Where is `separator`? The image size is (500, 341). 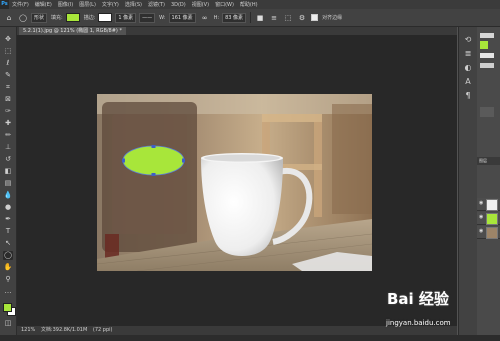
separator is located at coordinates (251, 17).